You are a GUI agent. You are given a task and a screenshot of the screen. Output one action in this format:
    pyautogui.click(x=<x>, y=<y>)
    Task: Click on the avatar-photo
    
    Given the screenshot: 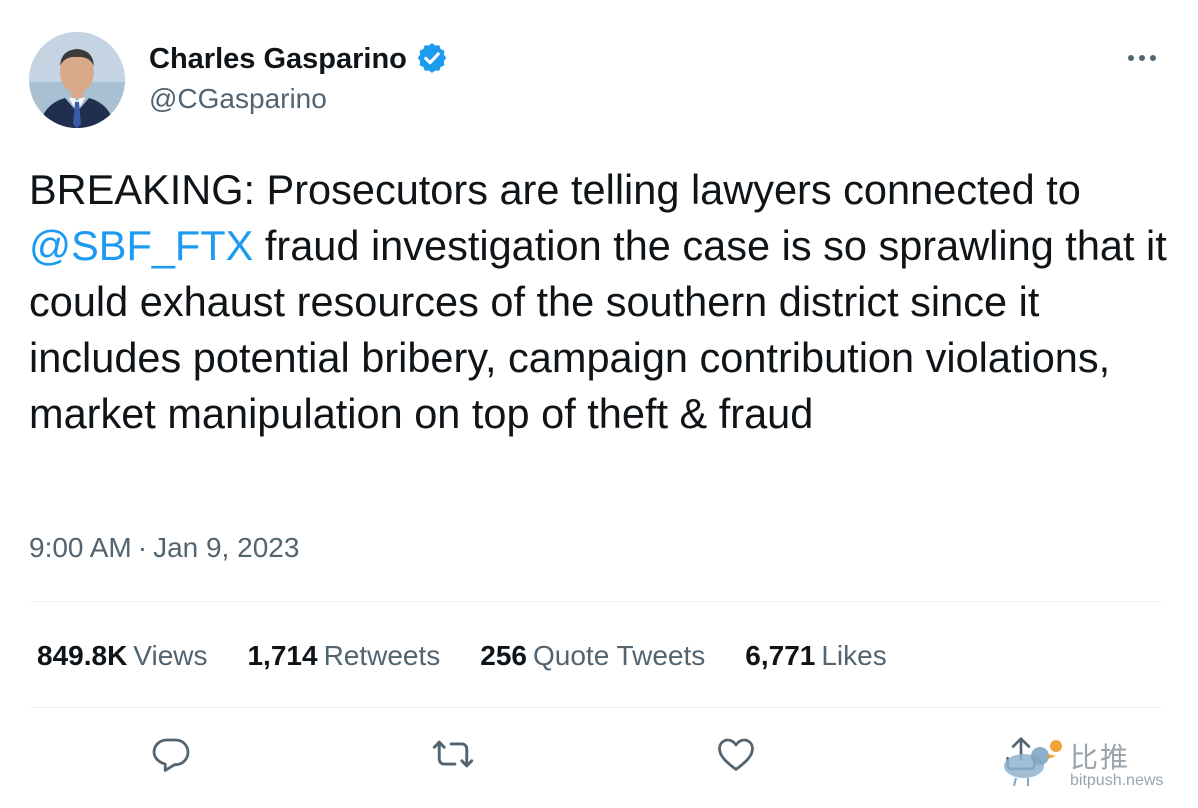 What is the action you would take?
    pyautogui.click(x=77, y=80)
    